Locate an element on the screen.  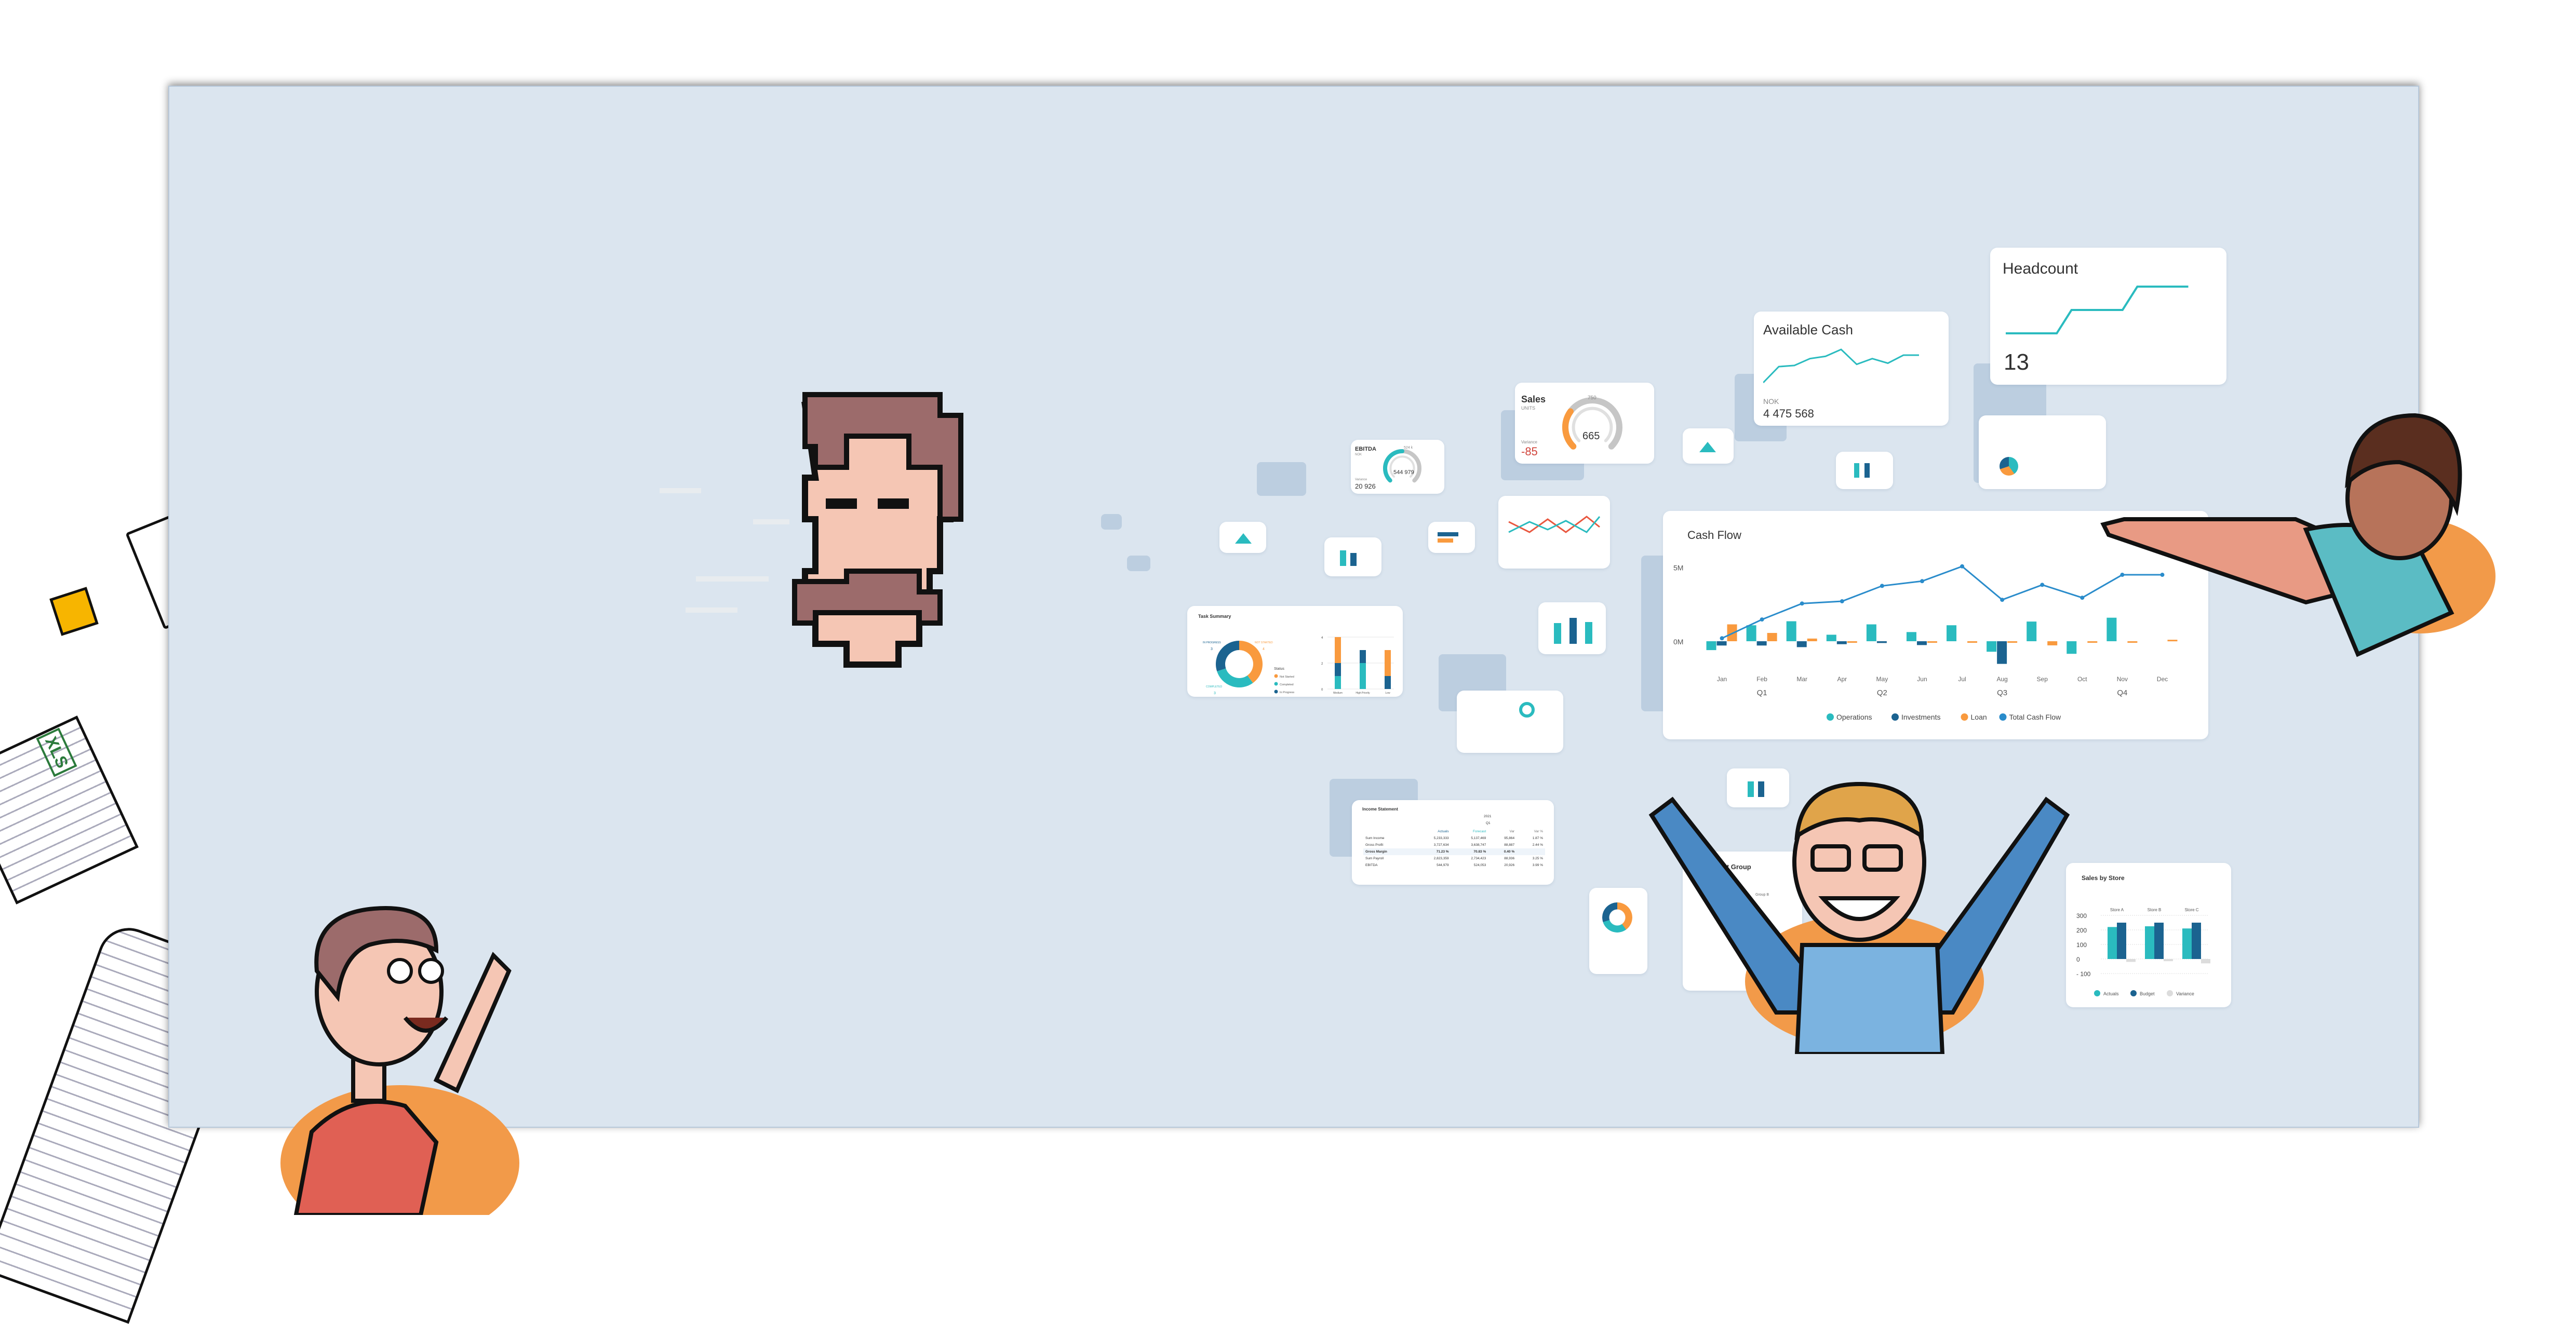
slice-value: 4 is located at coordinates (1264, 649).